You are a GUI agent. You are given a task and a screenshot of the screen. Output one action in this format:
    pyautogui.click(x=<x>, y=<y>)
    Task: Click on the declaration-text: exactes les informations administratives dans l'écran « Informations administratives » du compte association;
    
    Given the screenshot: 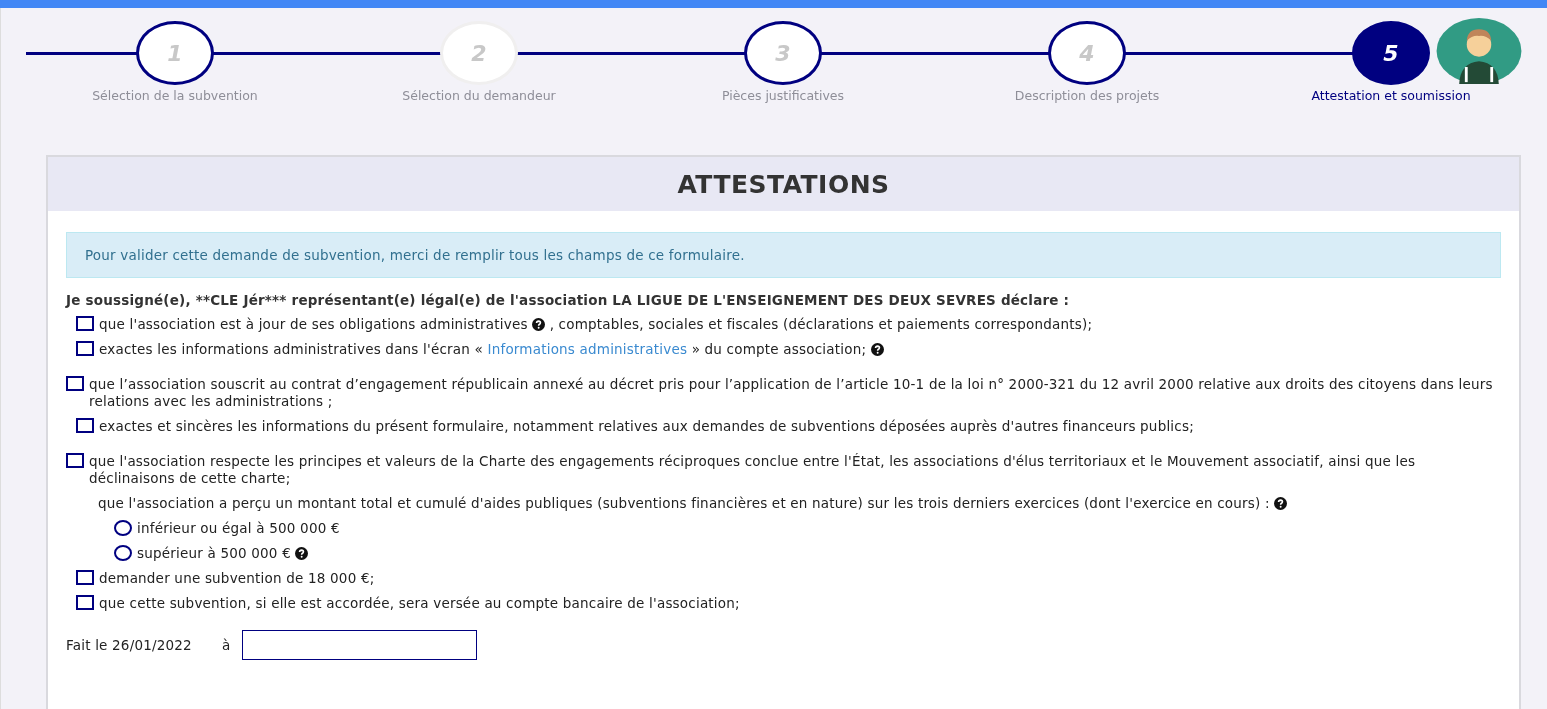 What is the action you would take?
    pyautogui.click(x=491, y=349)
    